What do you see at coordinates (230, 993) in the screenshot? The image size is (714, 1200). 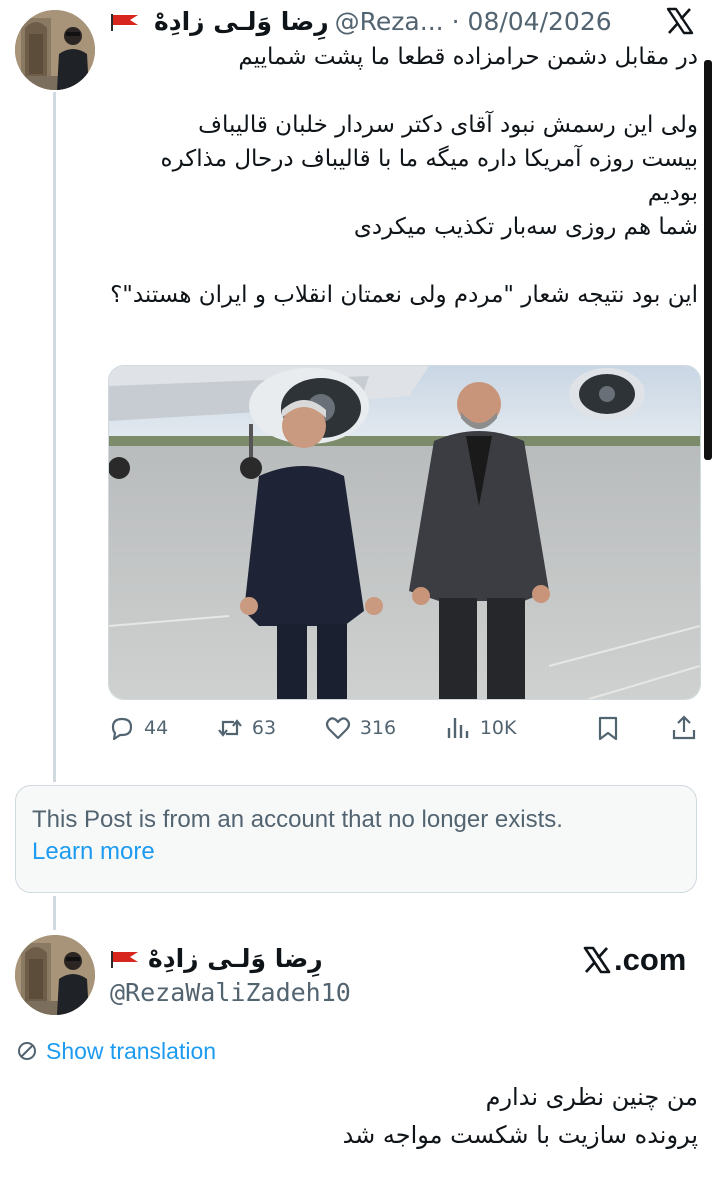 I see `reply-handle: @RezaWaliZadeh10` at bounding box center [230, 993].